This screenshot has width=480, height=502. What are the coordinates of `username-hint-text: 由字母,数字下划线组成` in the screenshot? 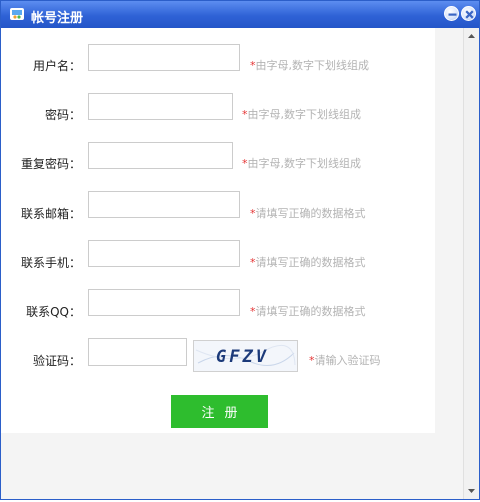 It's located at (312, 65).